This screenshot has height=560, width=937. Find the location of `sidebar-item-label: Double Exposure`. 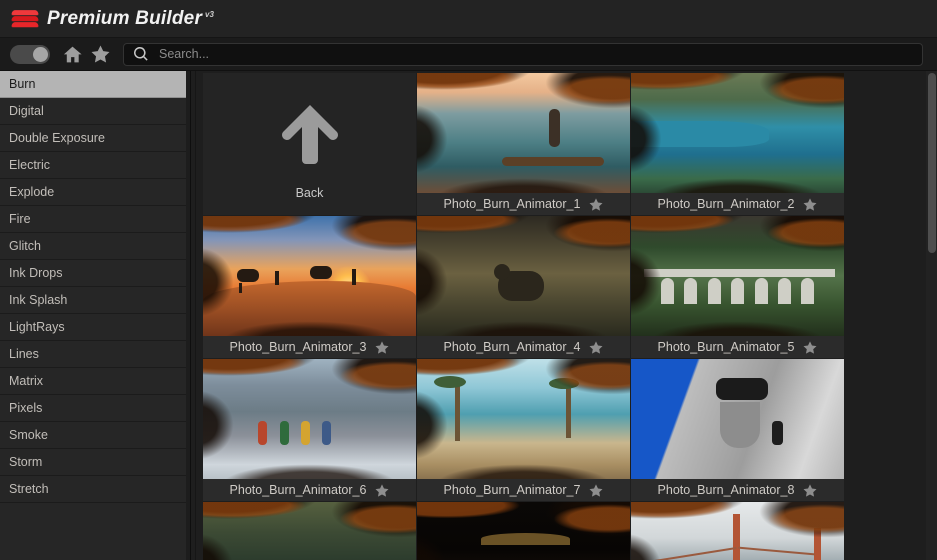

sidebar-item-label: Double Exposure is located at coordinates (57, 138).